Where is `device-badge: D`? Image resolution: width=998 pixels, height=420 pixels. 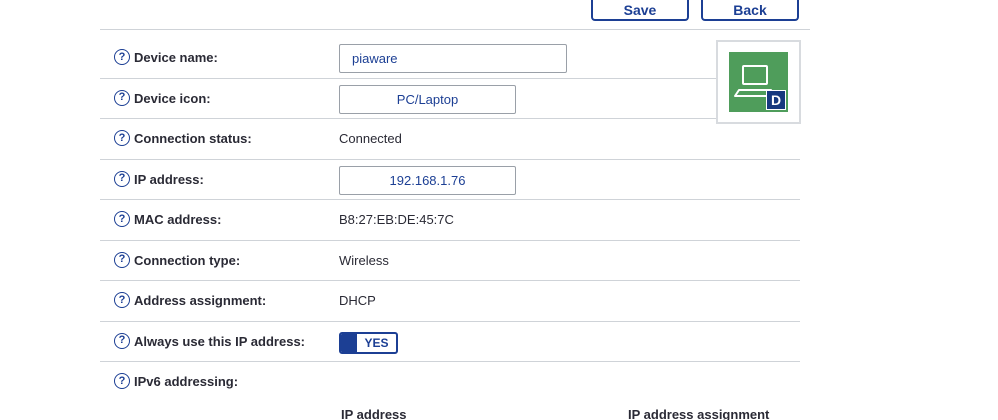 device-badge: D is located at coordinates (776, 100).